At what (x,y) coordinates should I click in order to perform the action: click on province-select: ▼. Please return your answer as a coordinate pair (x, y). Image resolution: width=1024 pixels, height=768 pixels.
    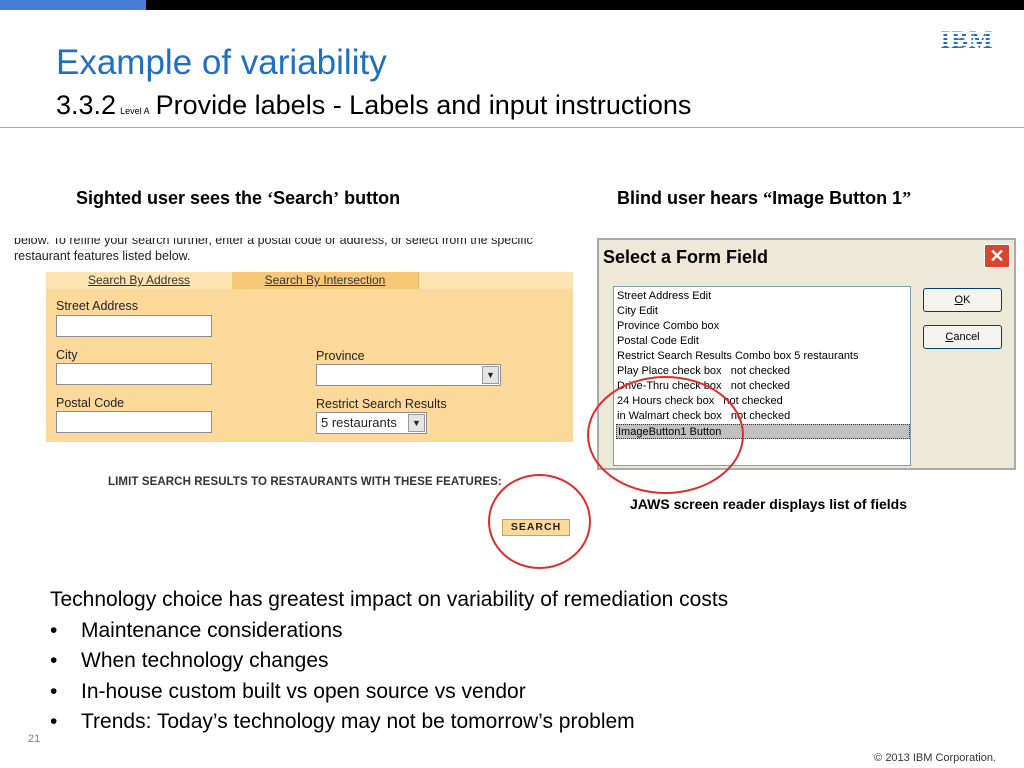
    Looking at the image, I should click on (408, 375).